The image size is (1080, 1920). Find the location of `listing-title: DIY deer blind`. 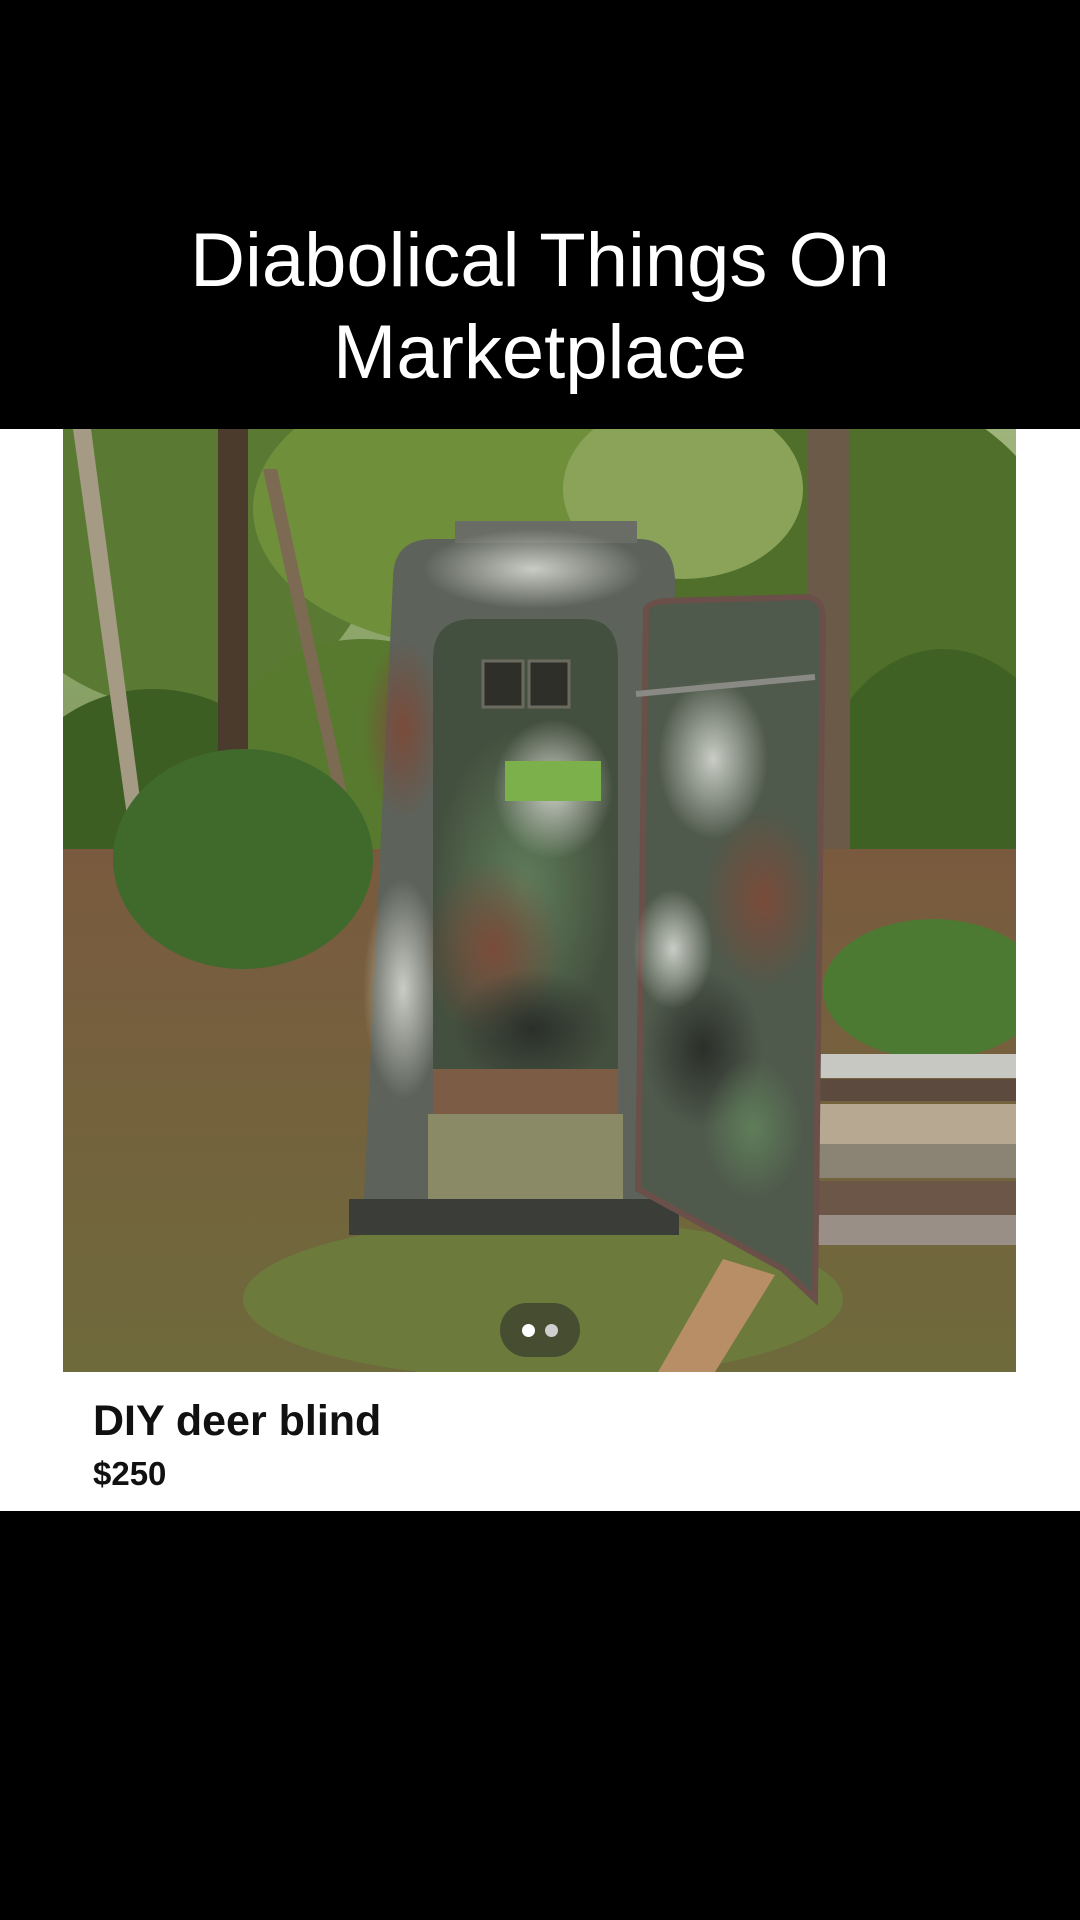

listing-title: DIY deer blind is located at coordinates (237, 1421).